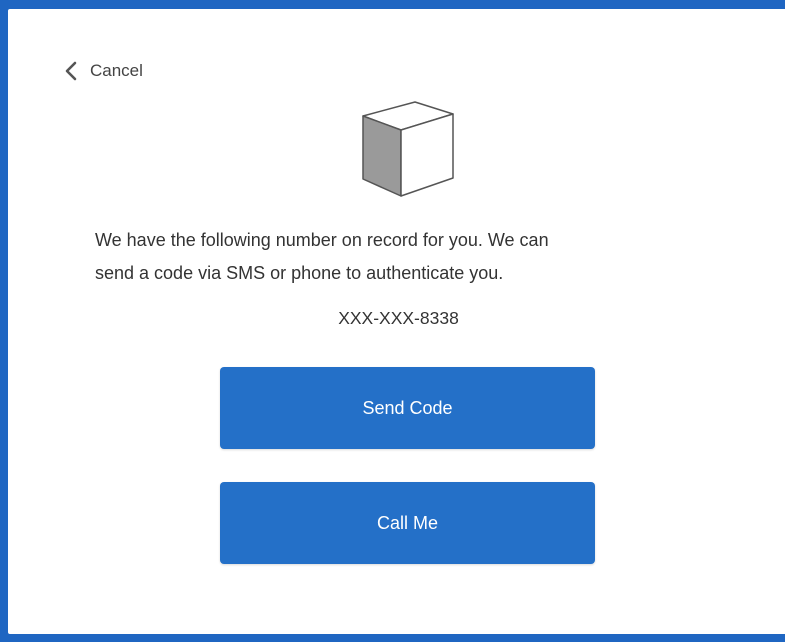 This screenshot has width=785, height=642. Describe the element at coordinates (408, 149) in the screenshot. I see `cube-icon` at that location.